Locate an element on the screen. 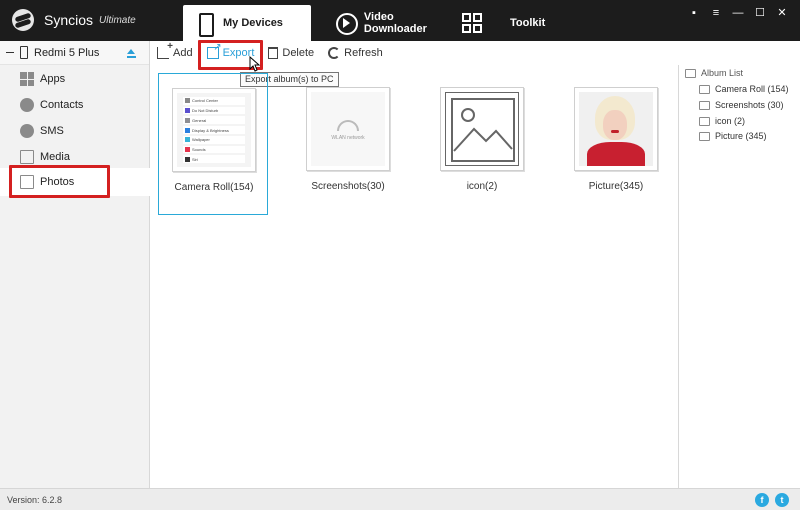 This screenshot has height=510, width=800. maximize-button: ☐ is located at coordinates (760, 13).